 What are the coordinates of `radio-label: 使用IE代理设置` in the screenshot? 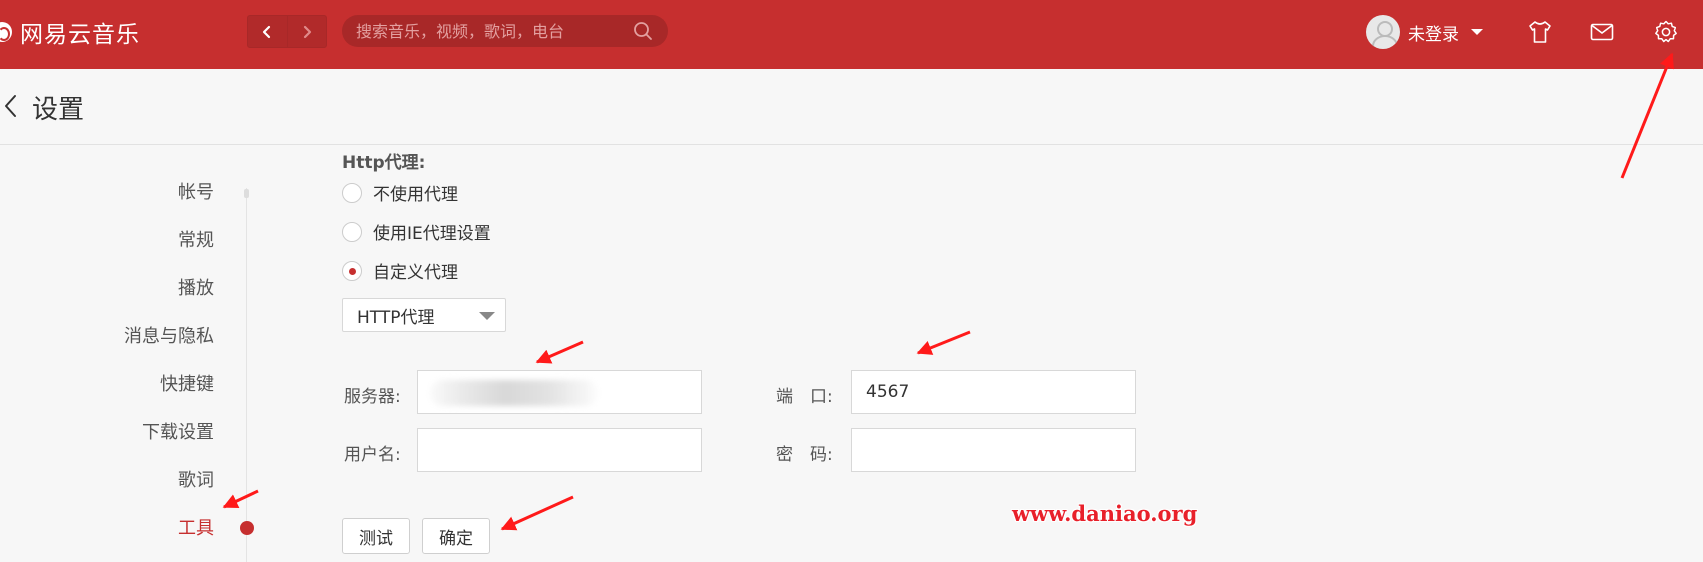 It's located at (432, 234).